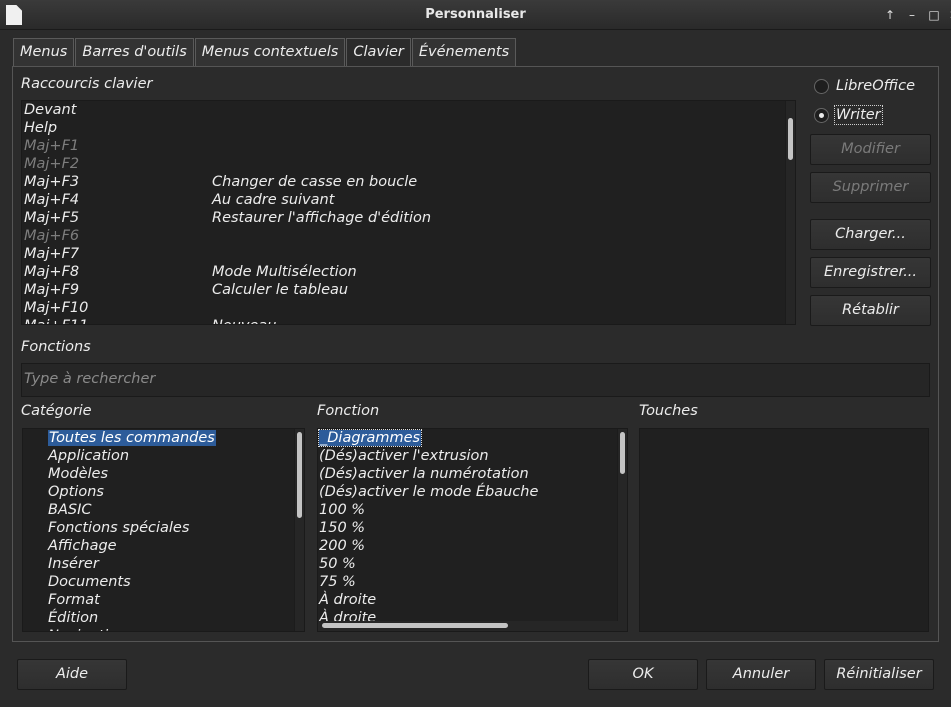  I want to click on function-item: (Dés)activer le mode Ébauche, so click(428, 492).